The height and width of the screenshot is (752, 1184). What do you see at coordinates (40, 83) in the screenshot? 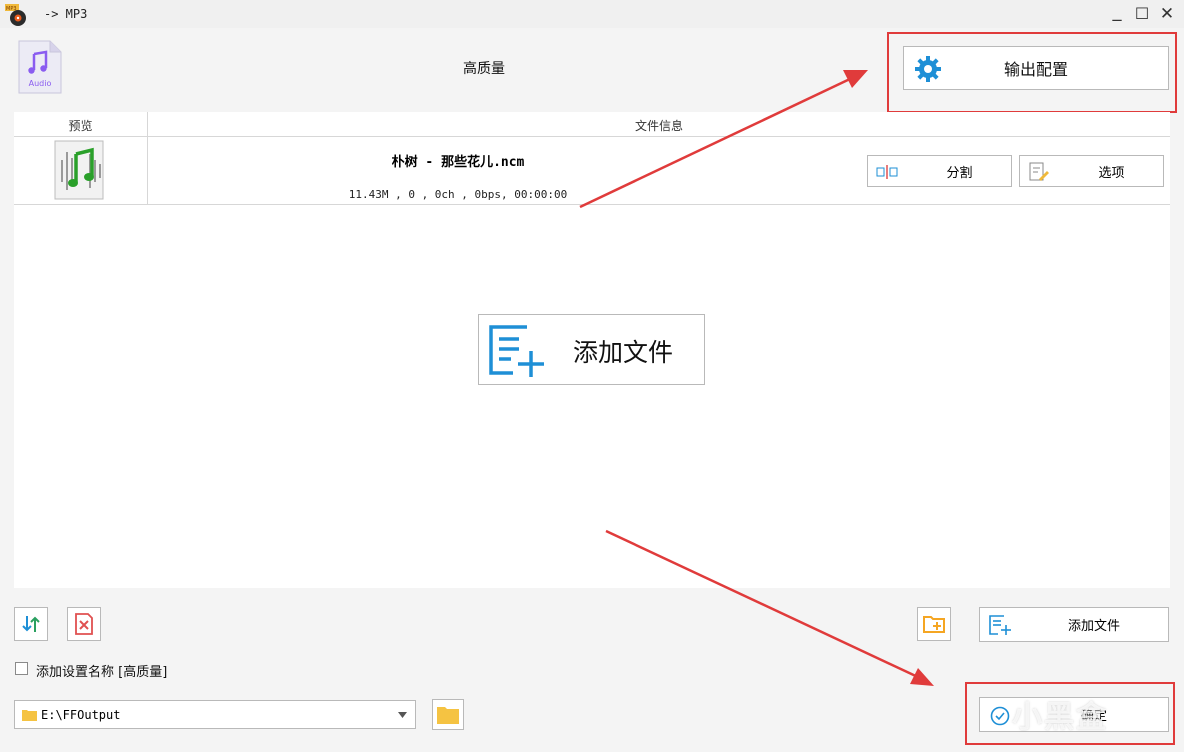
I see `audio-icon-label: Audio` at bounding box center [40, 83].